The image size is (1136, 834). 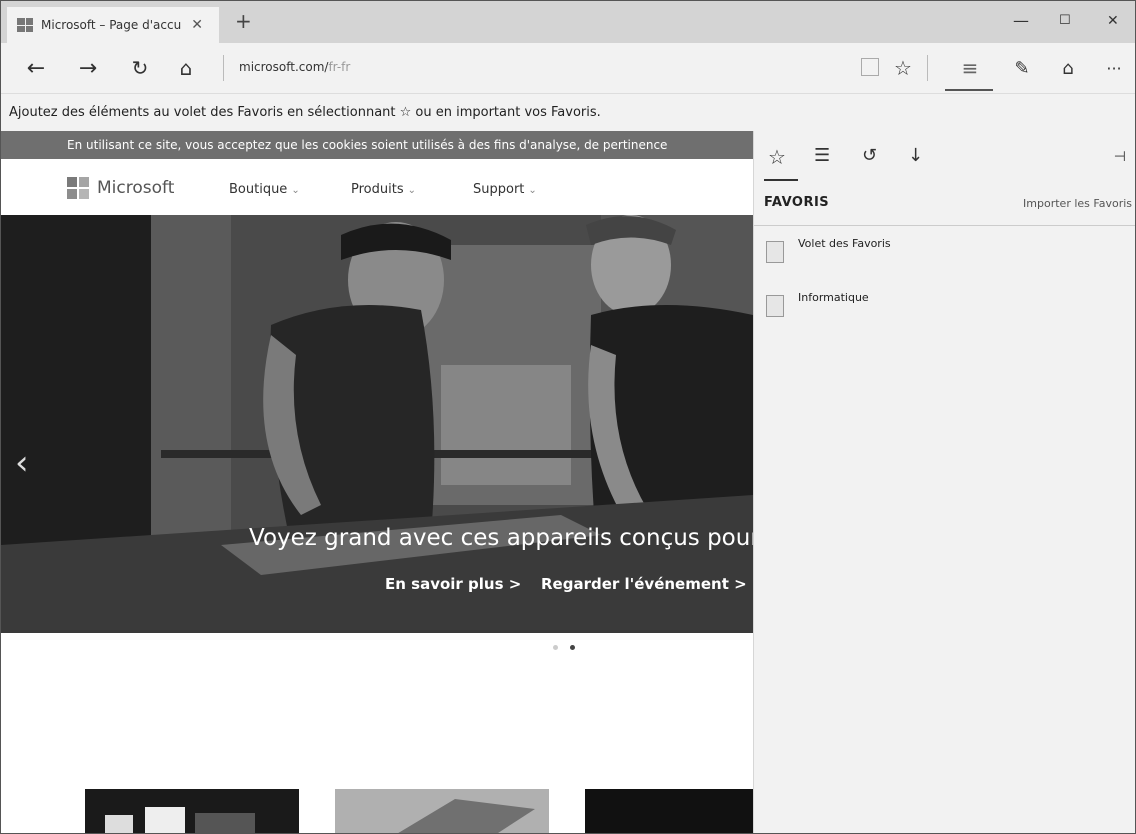 I want to click on home-button: ⌂, so click(x=186, y=68).